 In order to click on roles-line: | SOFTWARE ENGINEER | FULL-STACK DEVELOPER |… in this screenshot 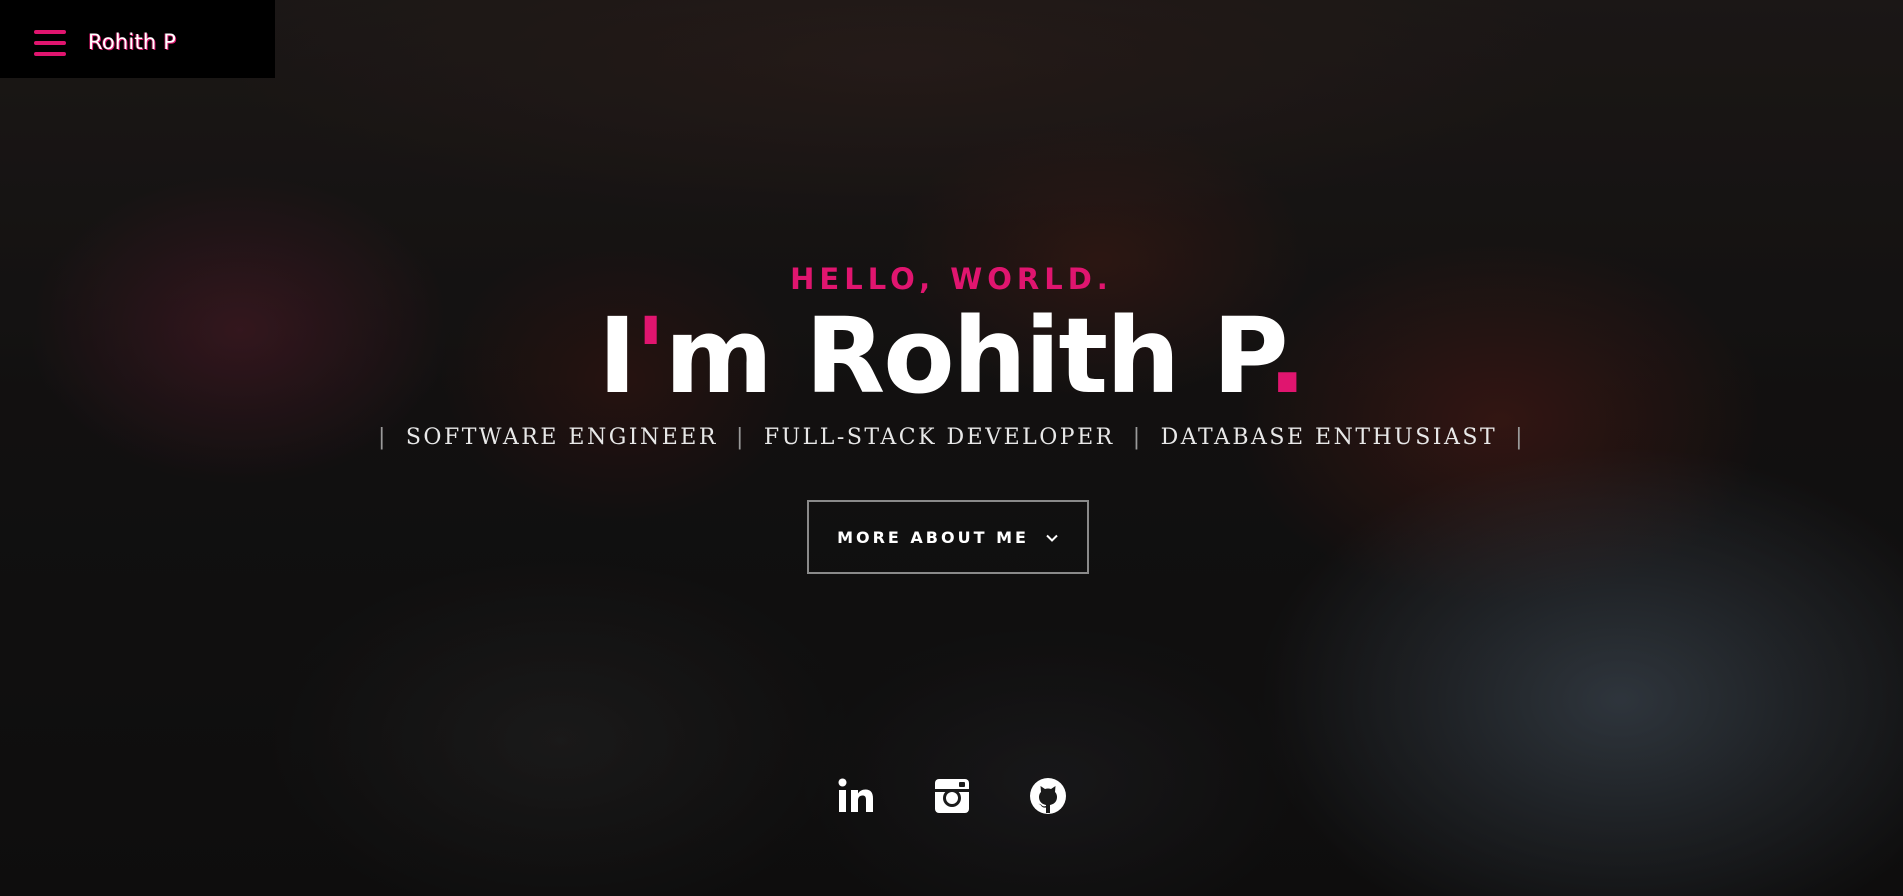, I will do `click(951, 437)`.